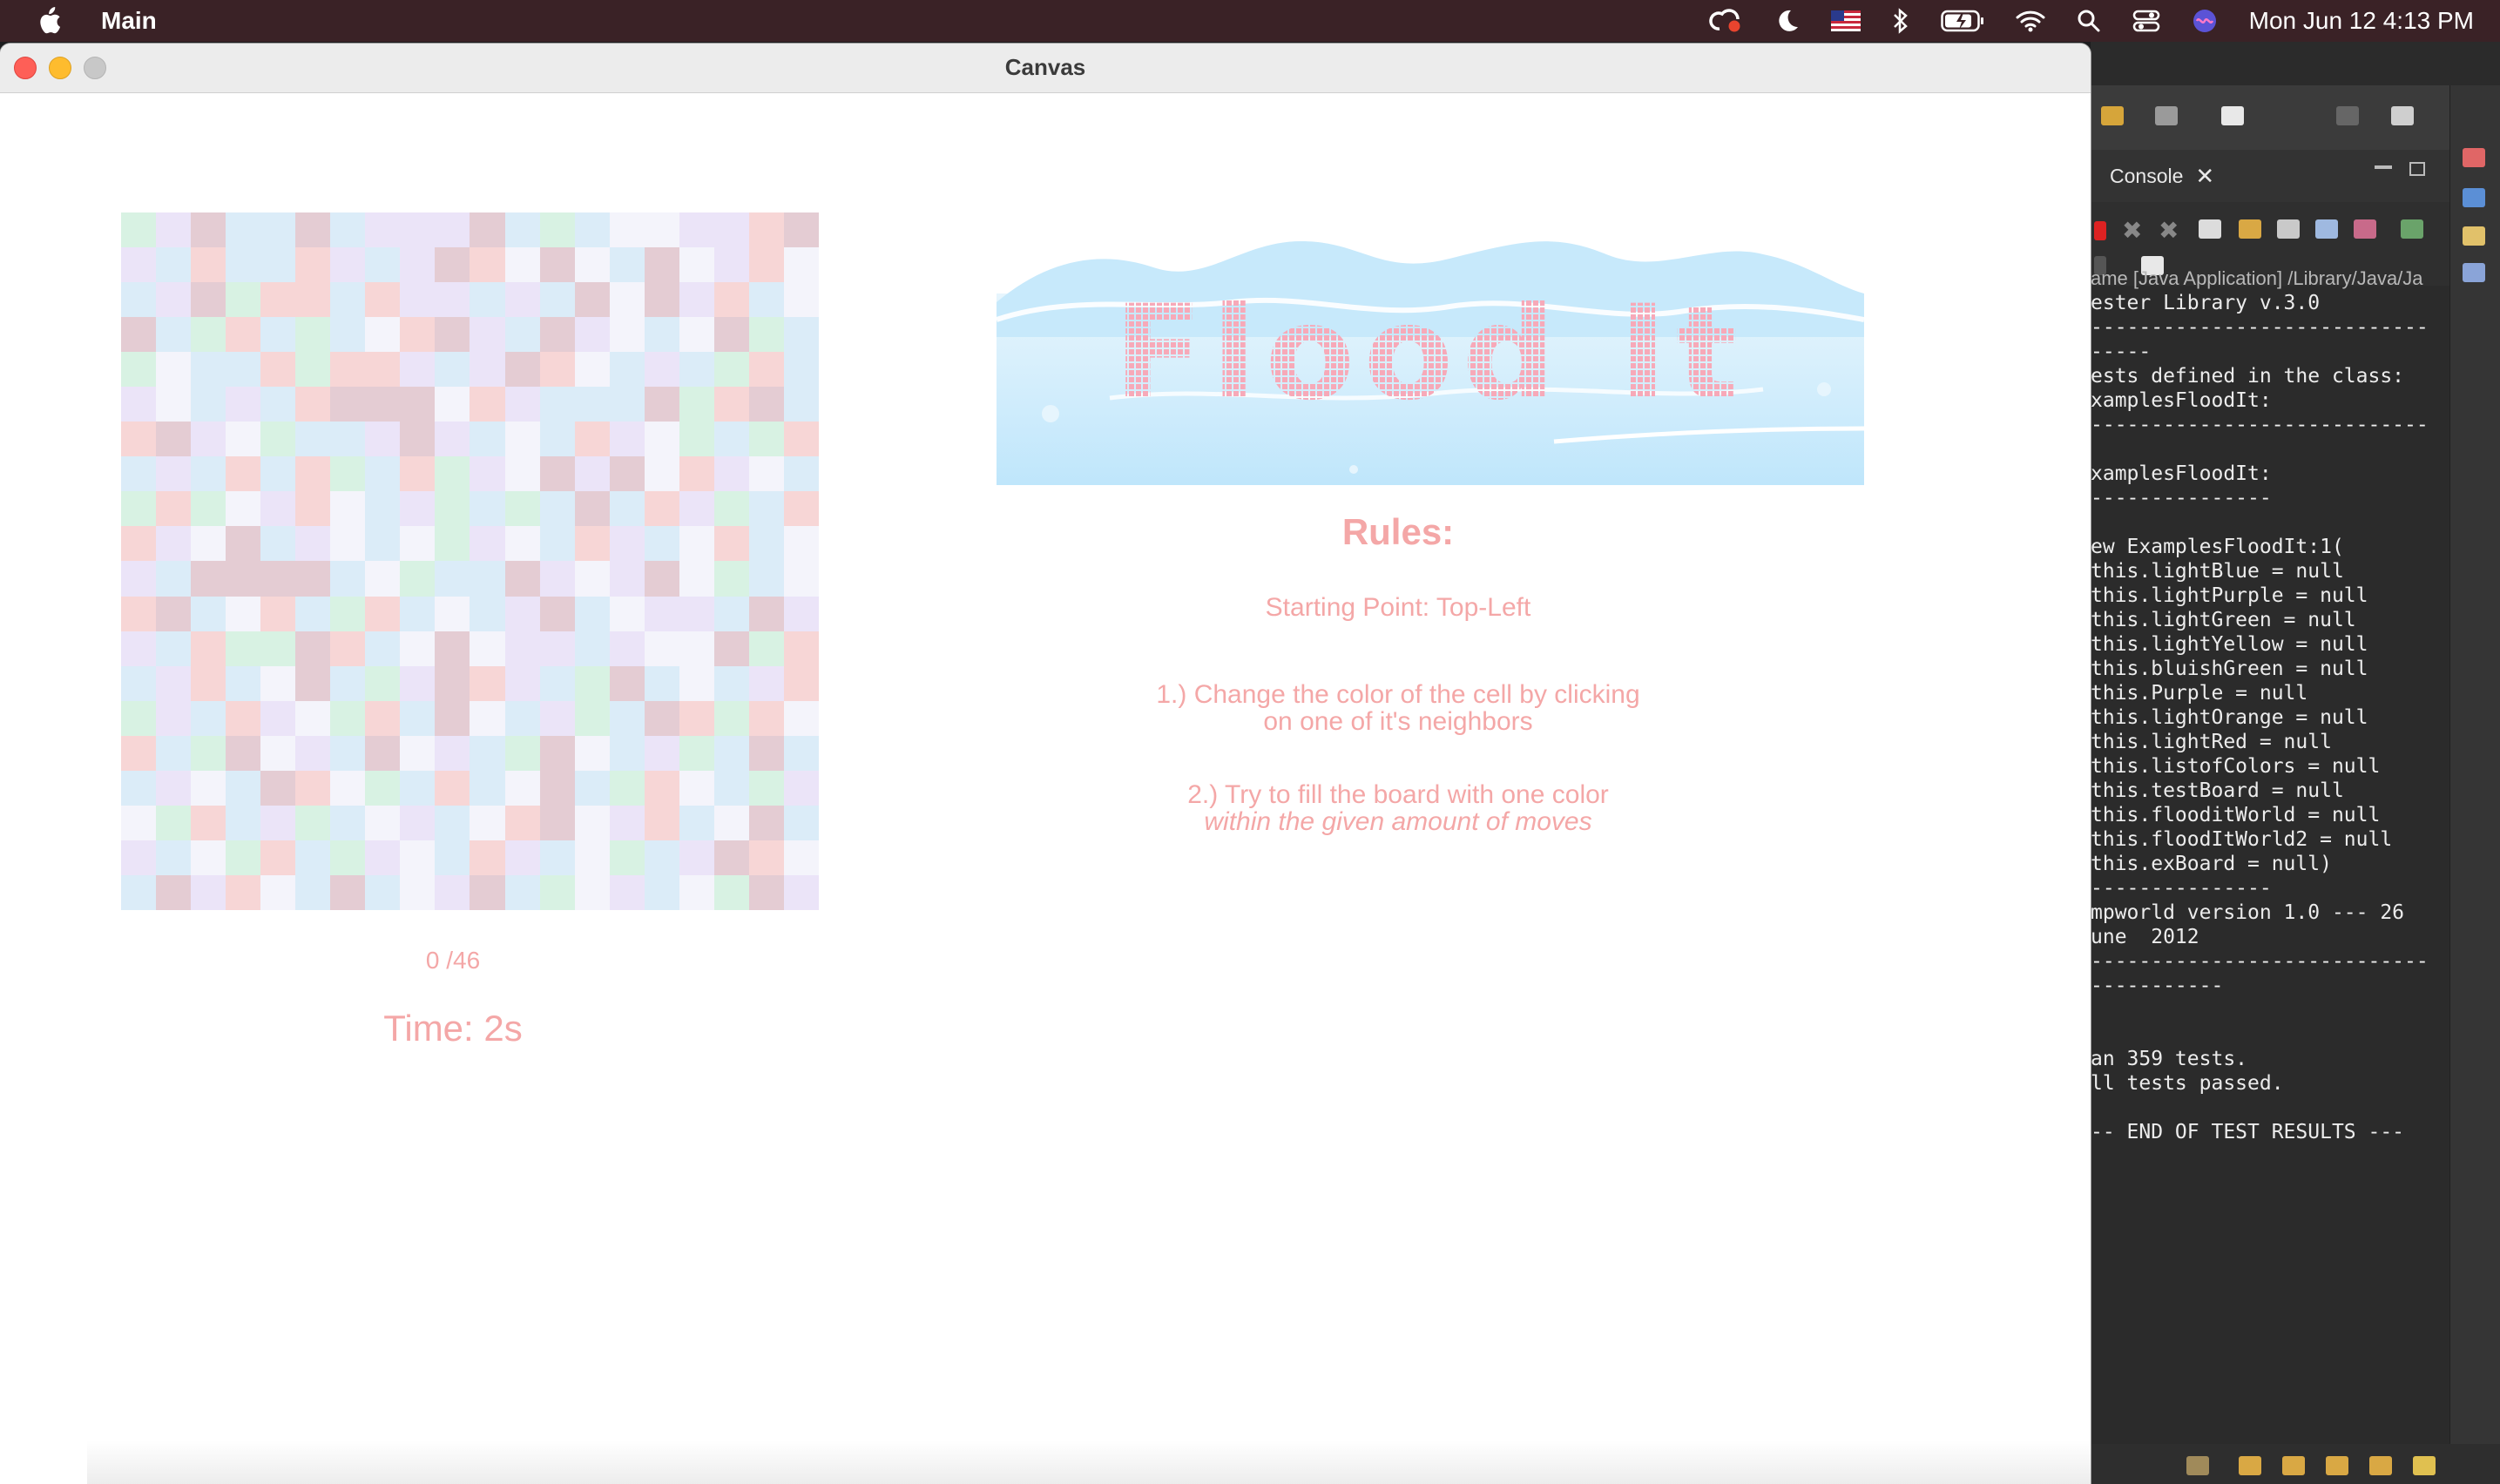  What do you see at coordinates (2250, 229) in the screenshot?
I see `scroll-lock-icon` at bounding box center [2250, 229].